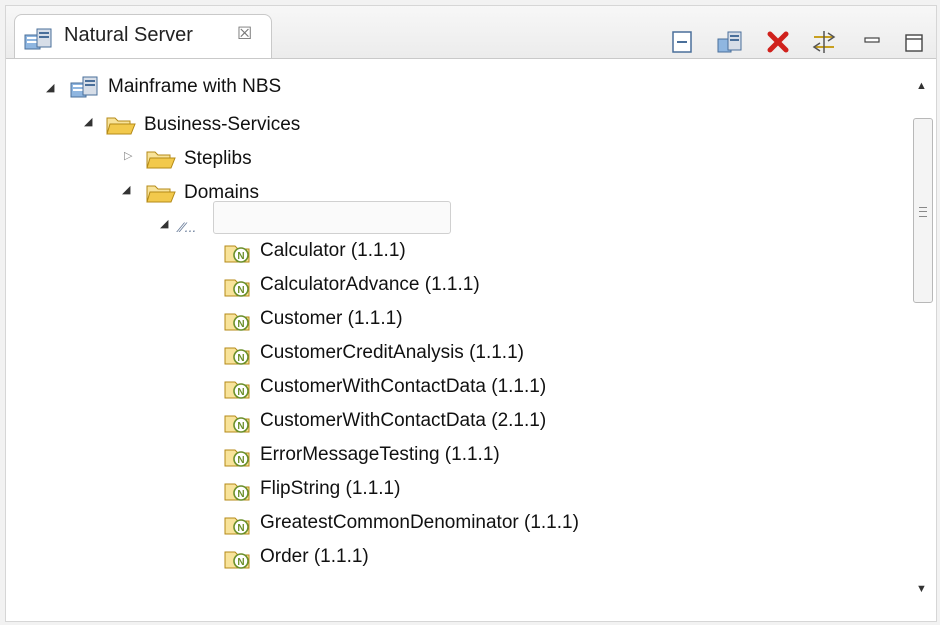  I want to click on maximize-icon, so click(914, 42).